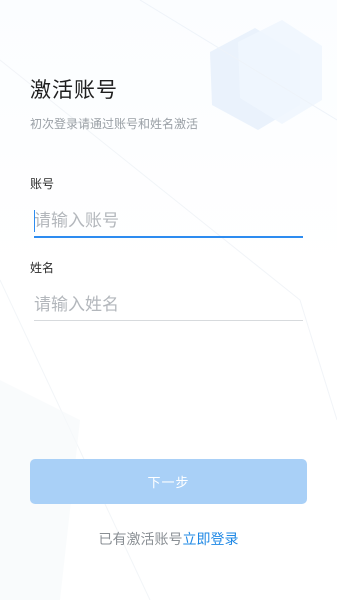 The image size is (337, 600). I want to click on page-title: 激活账号, so click(74, 90).